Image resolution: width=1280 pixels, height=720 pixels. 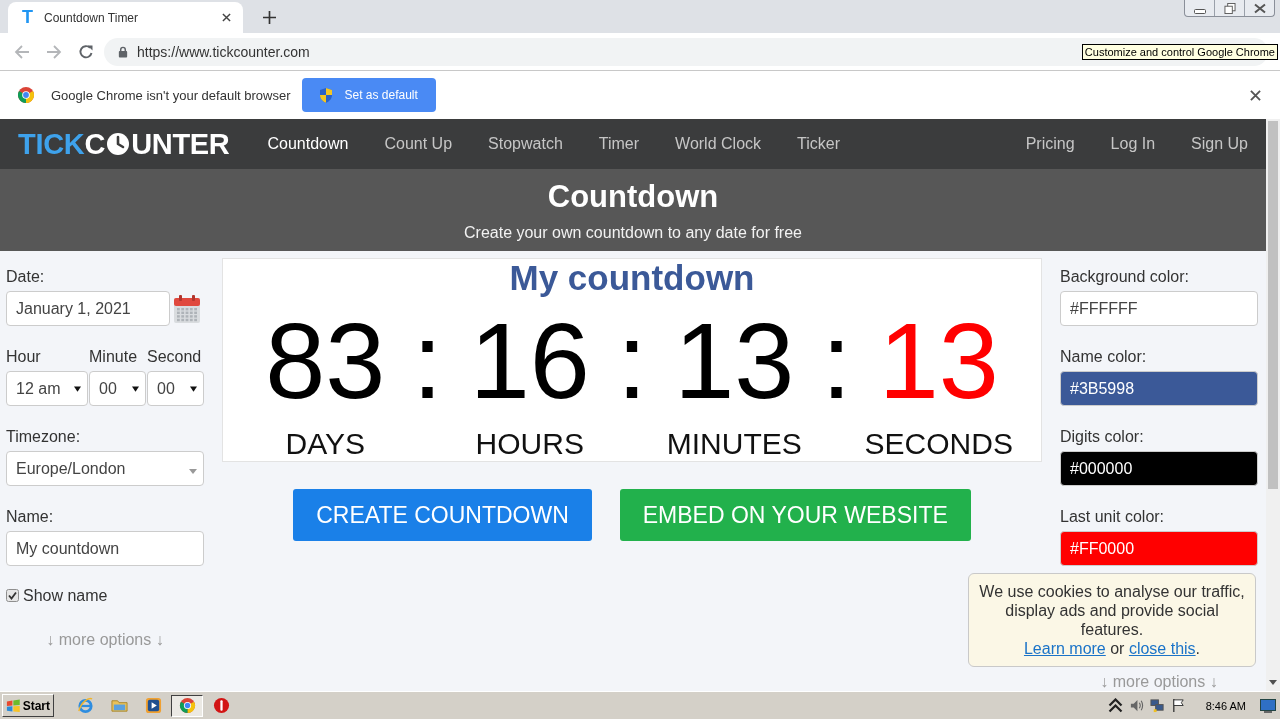 I want to click on field-label: Hour, so click(x=24, y=356).